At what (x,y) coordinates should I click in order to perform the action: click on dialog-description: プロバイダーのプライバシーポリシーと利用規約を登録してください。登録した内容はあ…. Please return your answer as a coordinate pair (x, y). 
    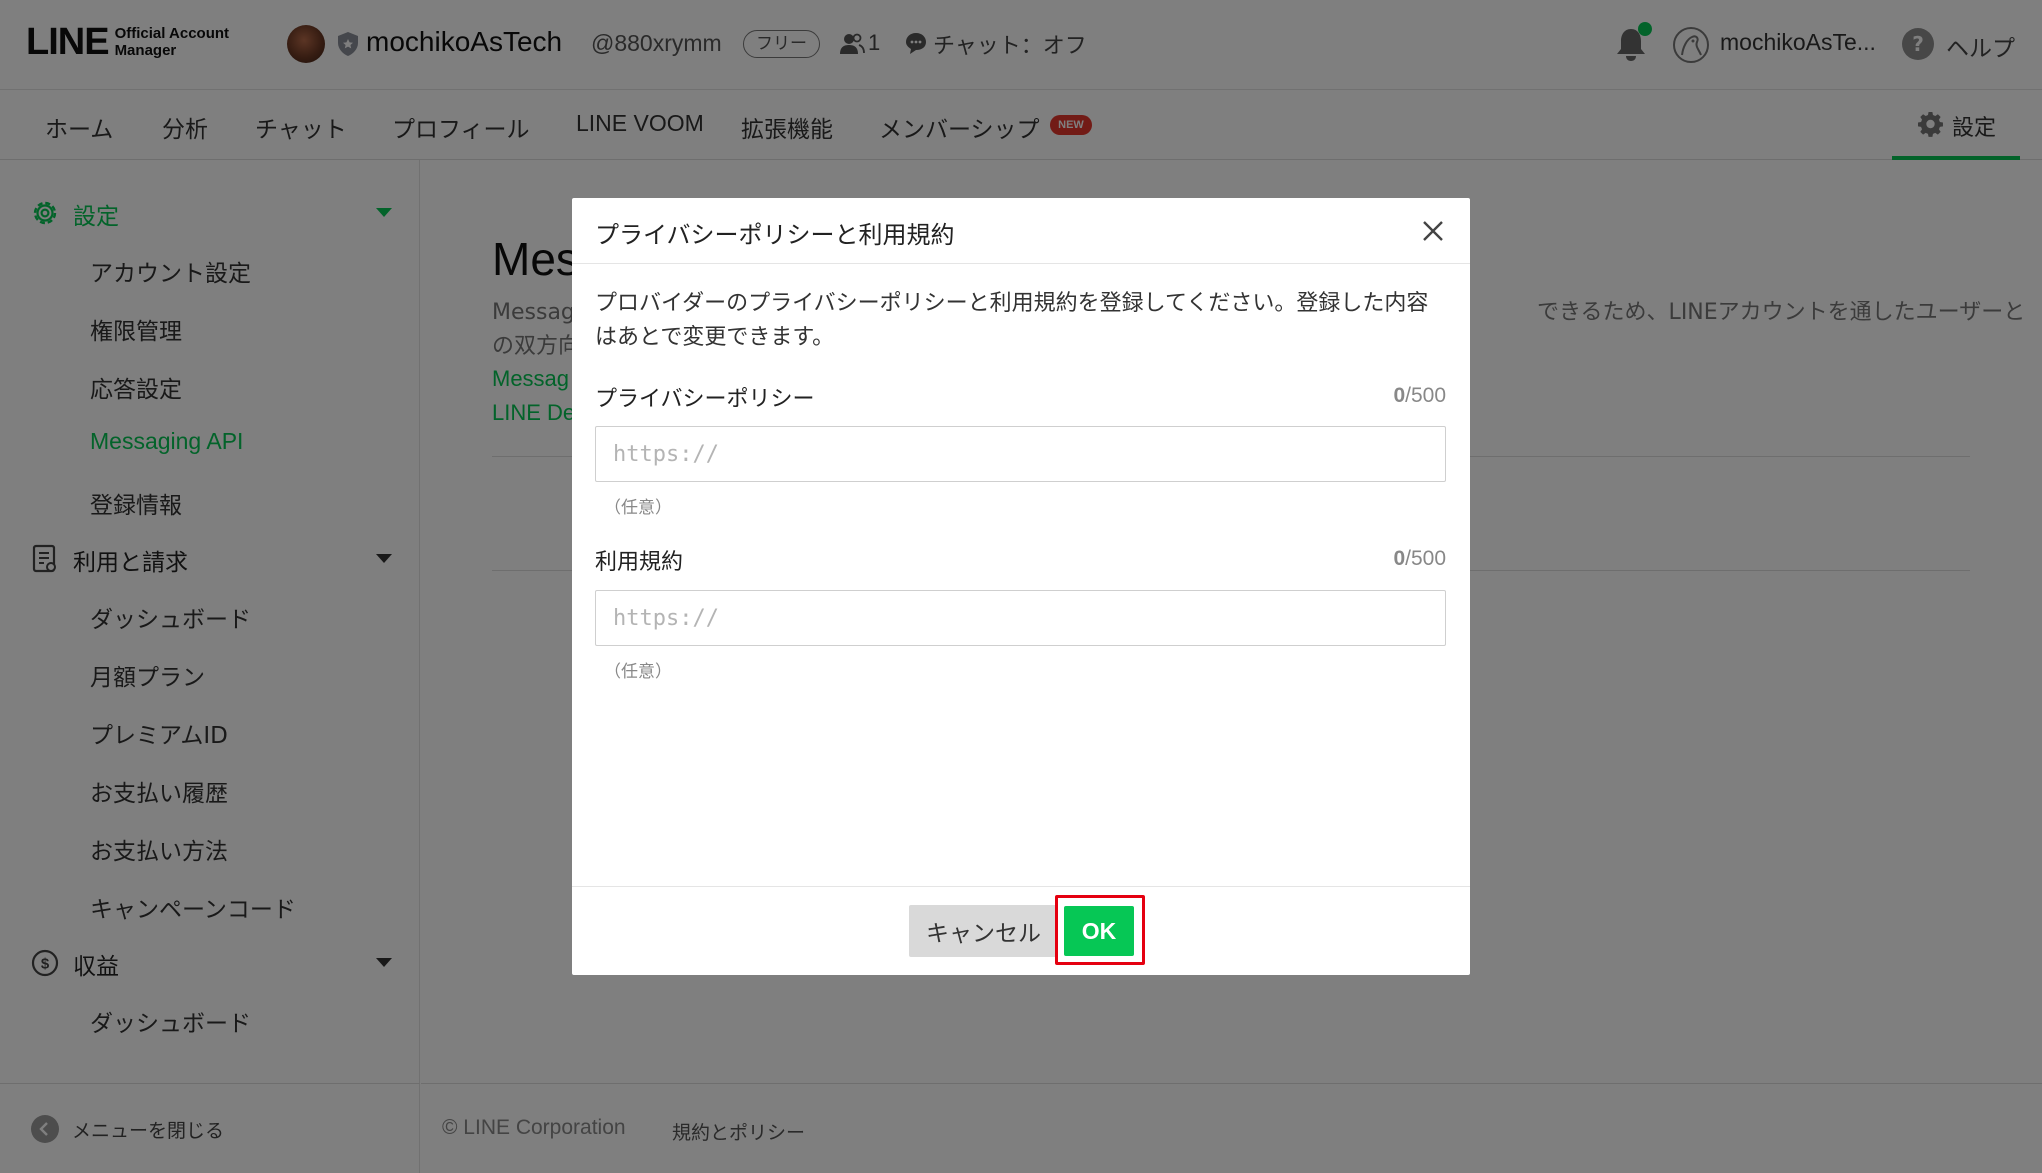
    Looking at the image, I should click on (1012, 320).